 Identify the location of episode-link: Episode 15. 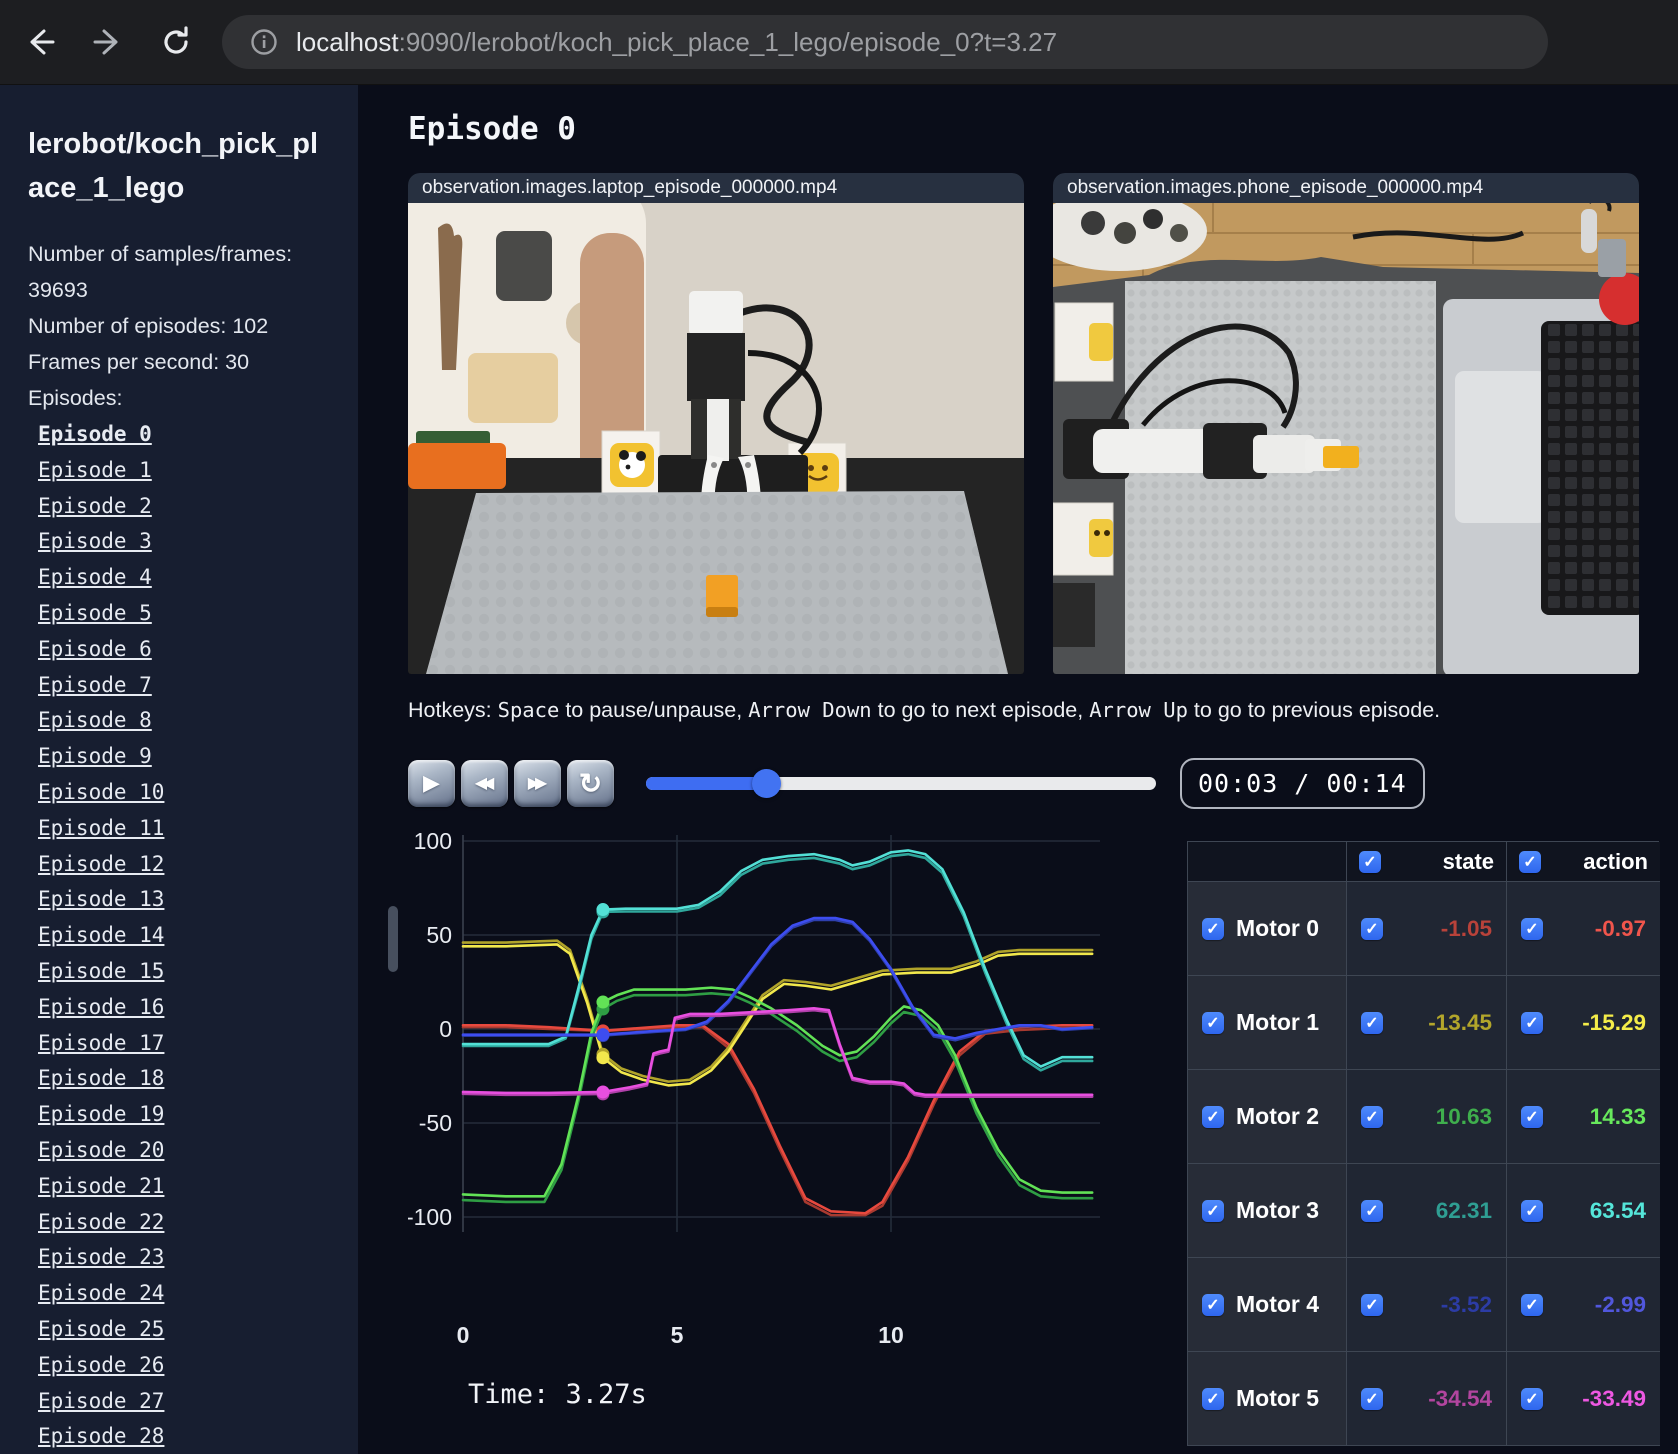
(101, 971).